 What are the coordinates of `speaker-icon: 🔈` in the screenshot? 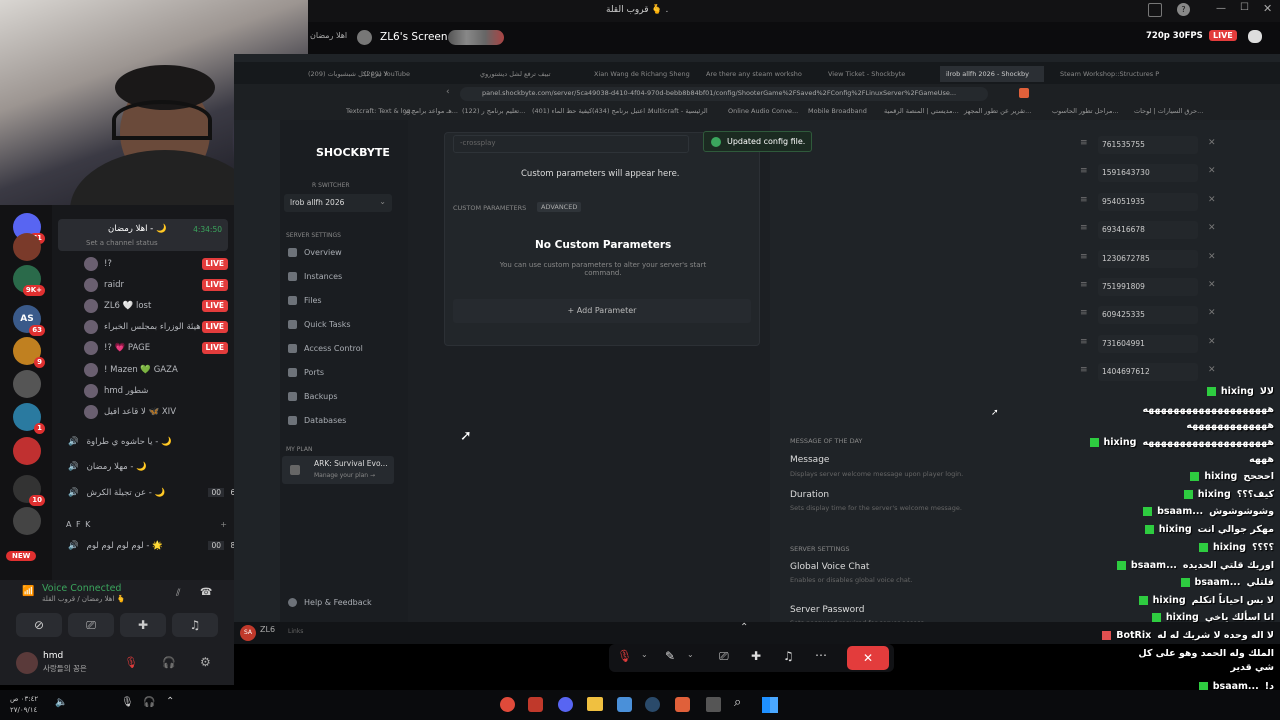 It's located at (61, 702).